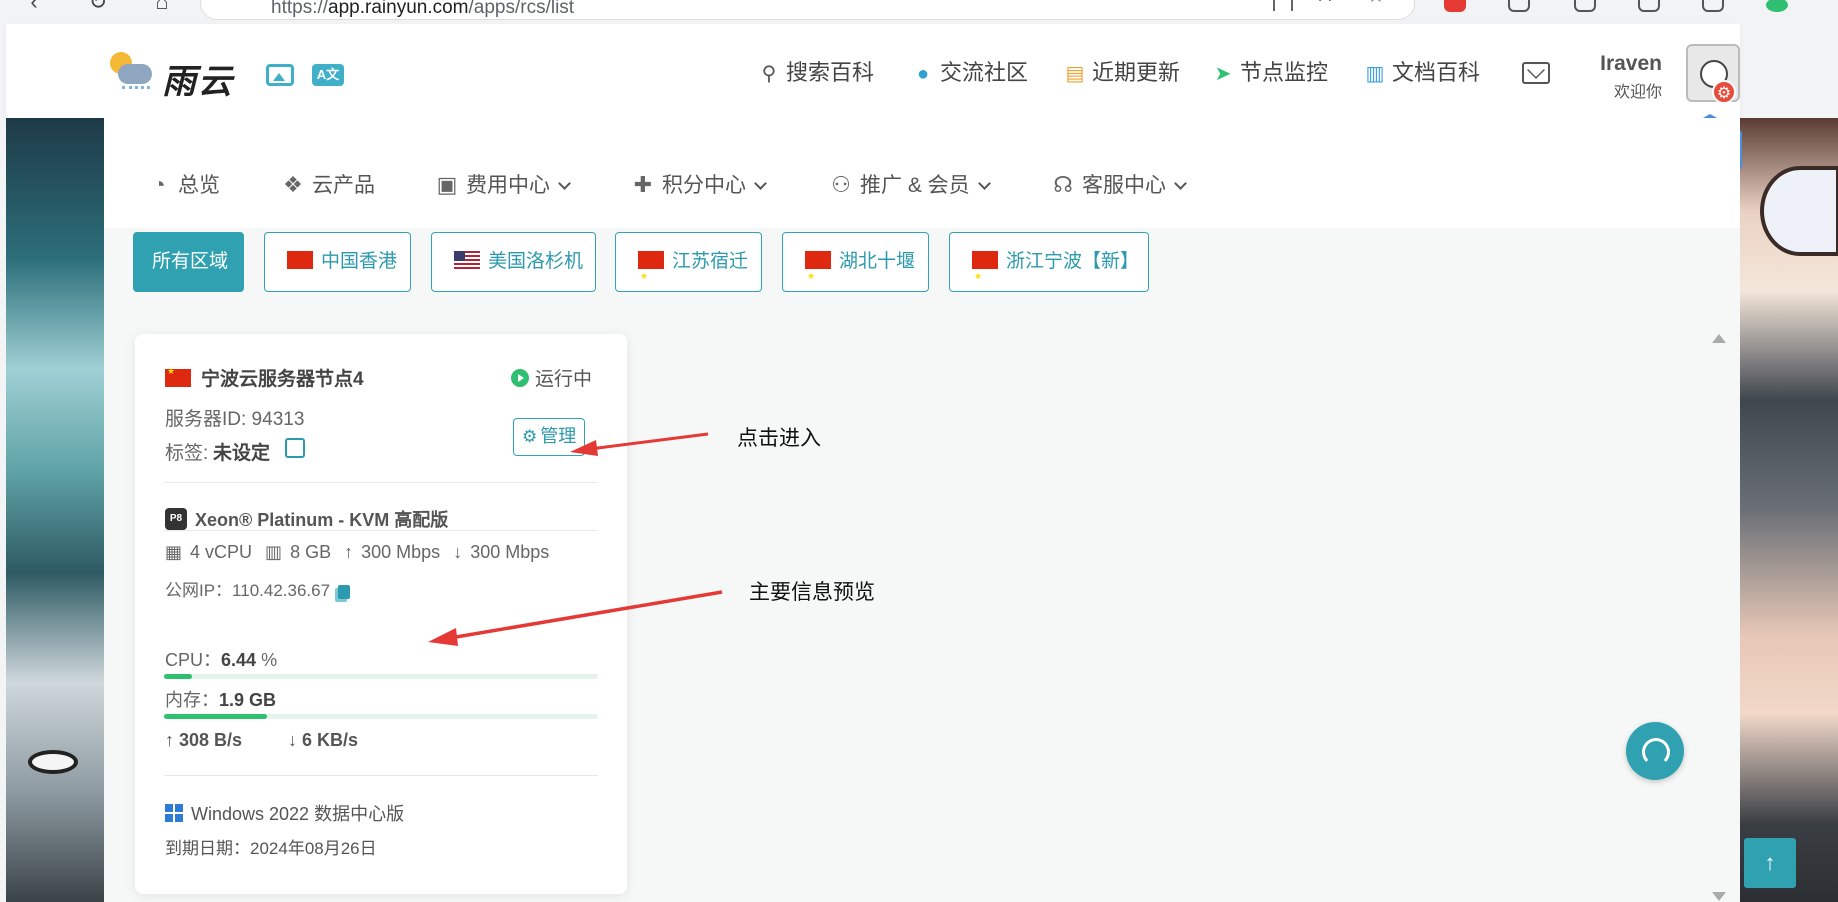  I want to click on background-art-right, so click(1789, 510).